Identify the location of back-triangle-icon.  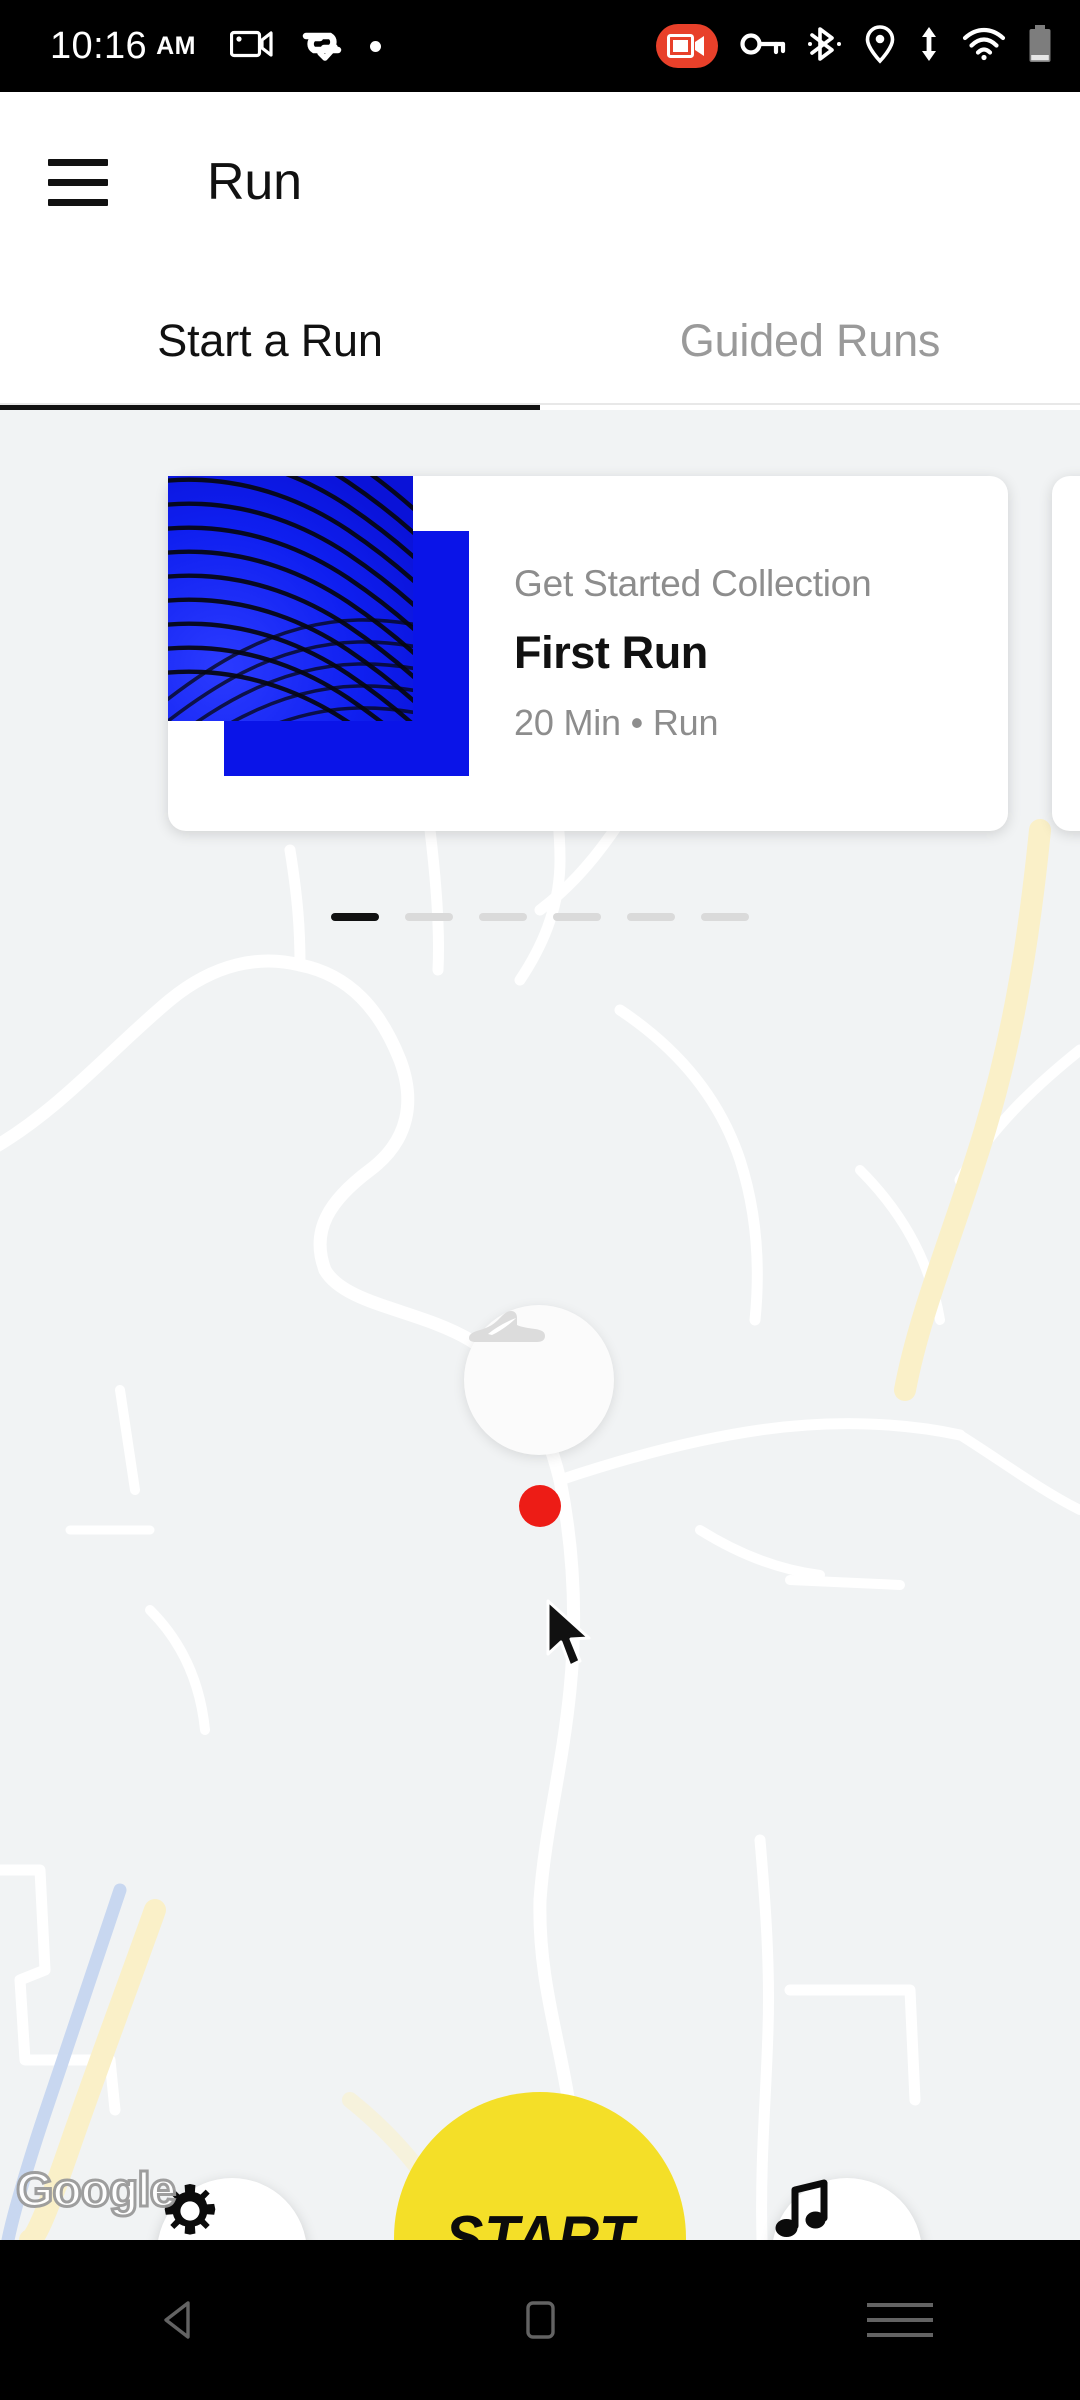
(177, 2320).